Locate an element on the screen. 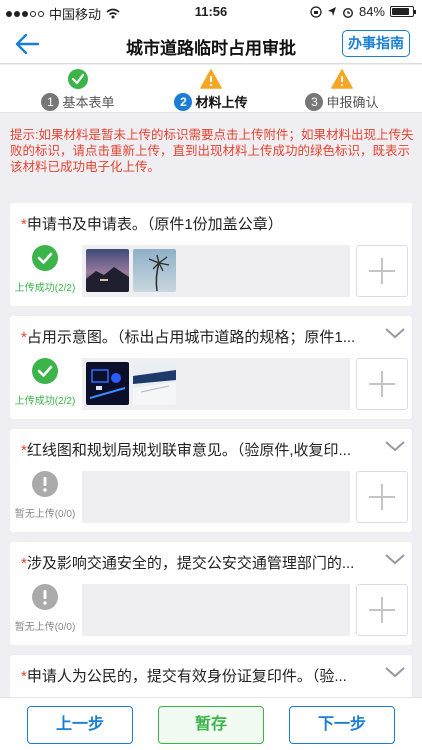  alarm-icon is located at coordinates (347, 12).